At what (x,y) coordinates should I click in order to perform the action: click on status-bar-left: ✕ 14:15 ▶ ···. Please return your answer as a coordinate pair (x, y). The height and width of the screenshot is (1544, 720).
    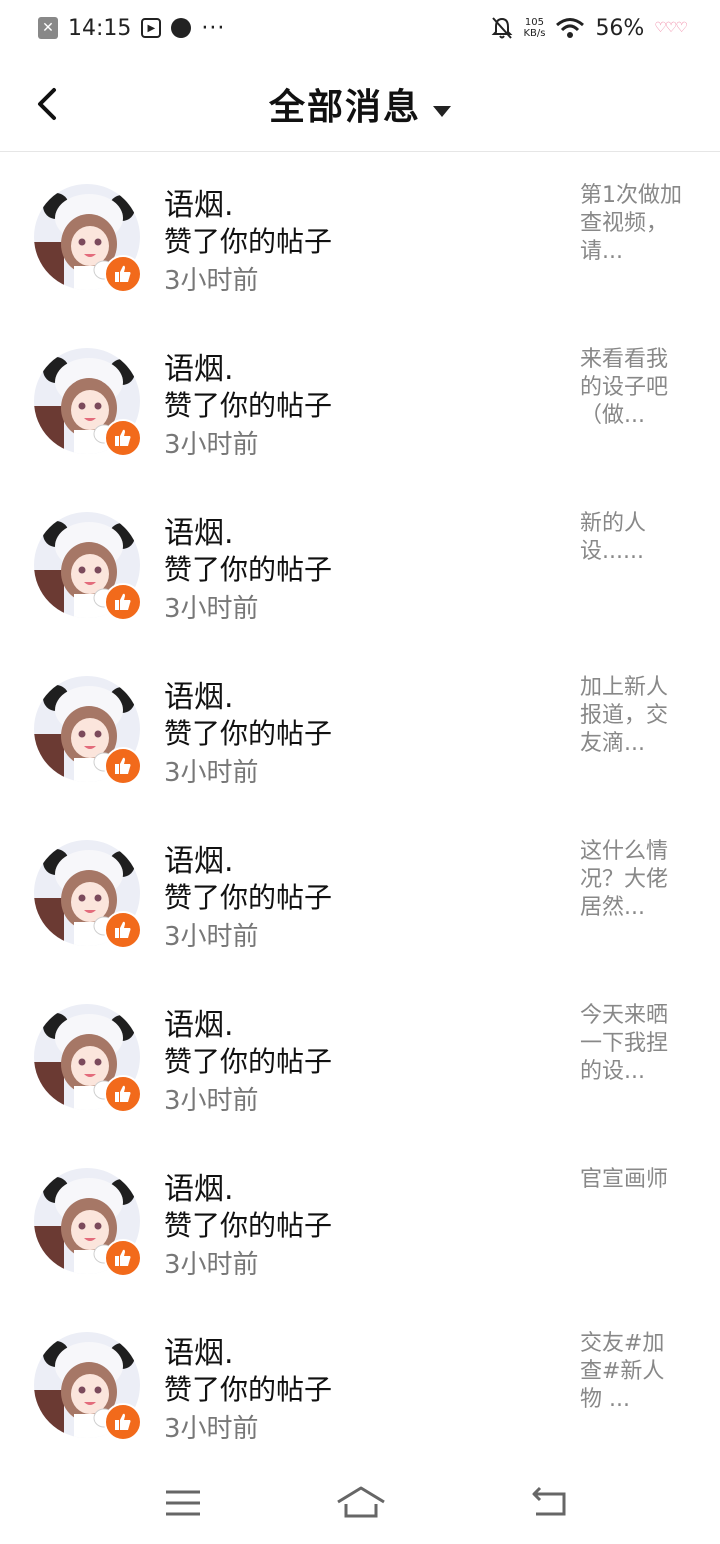
    Looking at the image, I should click on (131, 28).